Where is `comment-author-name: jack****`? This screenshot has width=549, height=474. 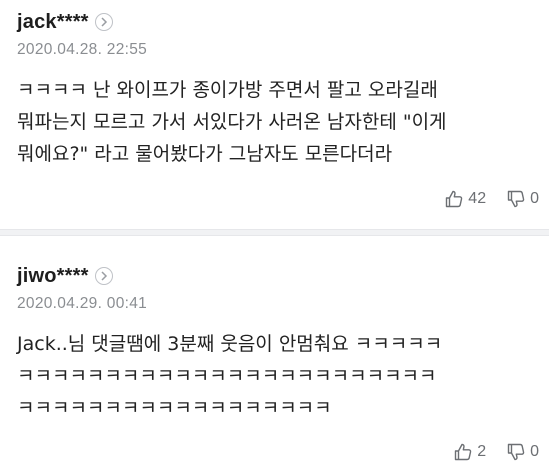
comment-author-name: jack**** is located at coordinates (53, 22).